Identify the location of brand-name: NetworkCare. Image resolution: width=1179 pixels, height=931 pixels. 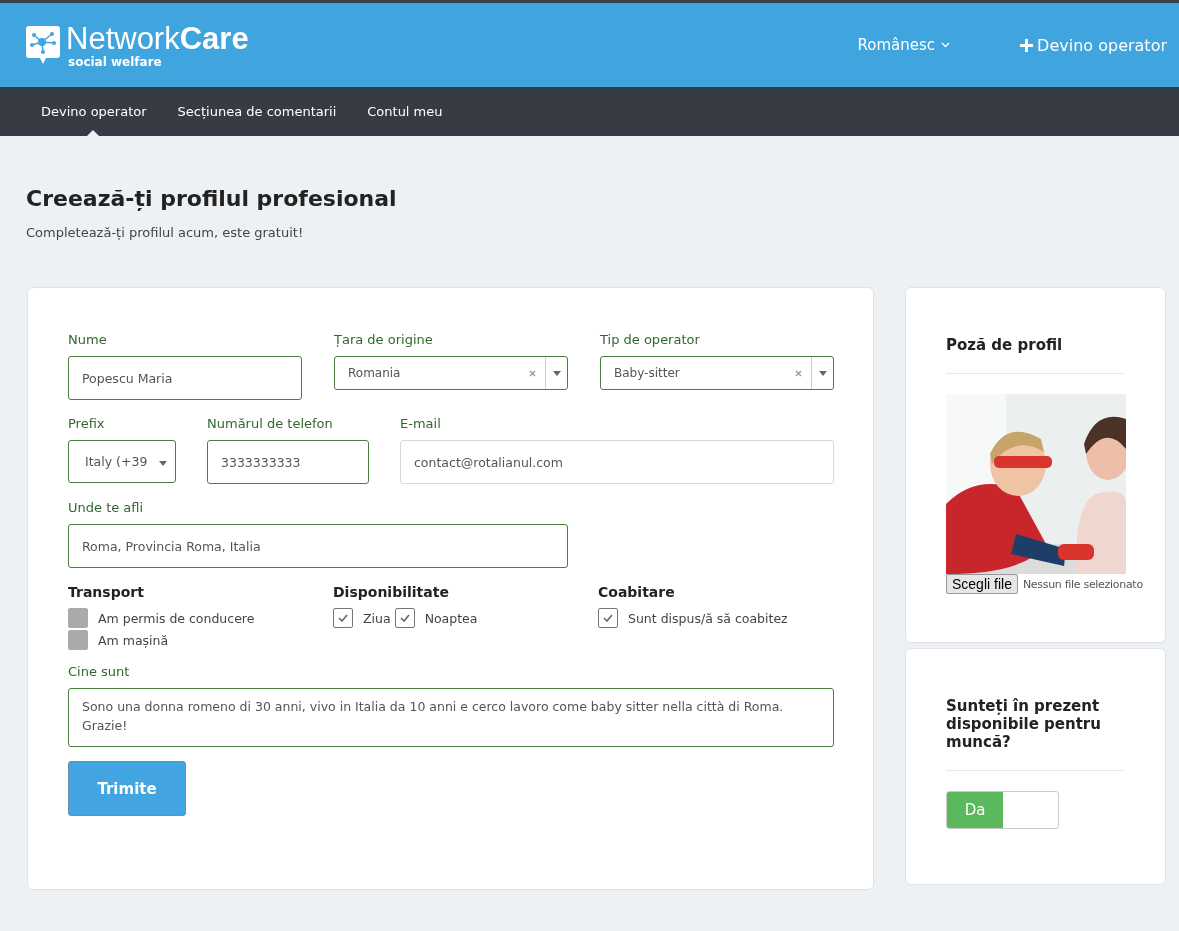
(157, 38).